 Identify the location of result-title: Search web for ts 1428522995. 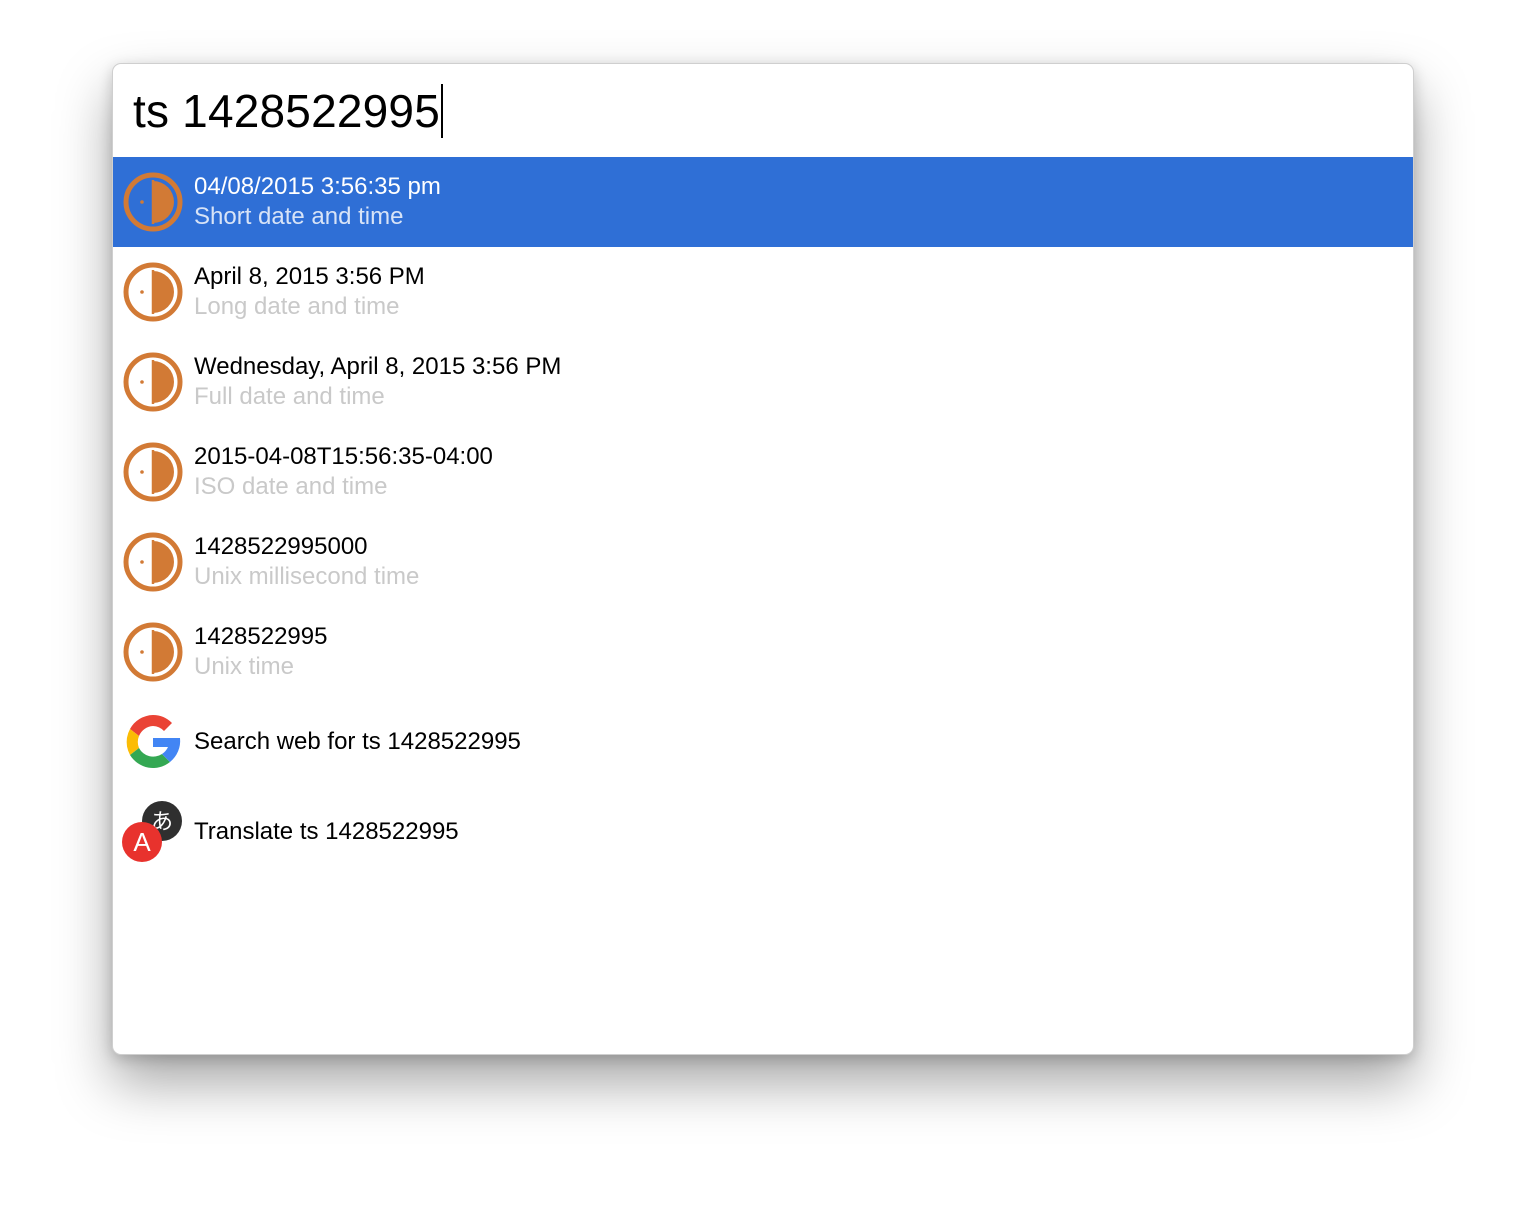
(357, 741).